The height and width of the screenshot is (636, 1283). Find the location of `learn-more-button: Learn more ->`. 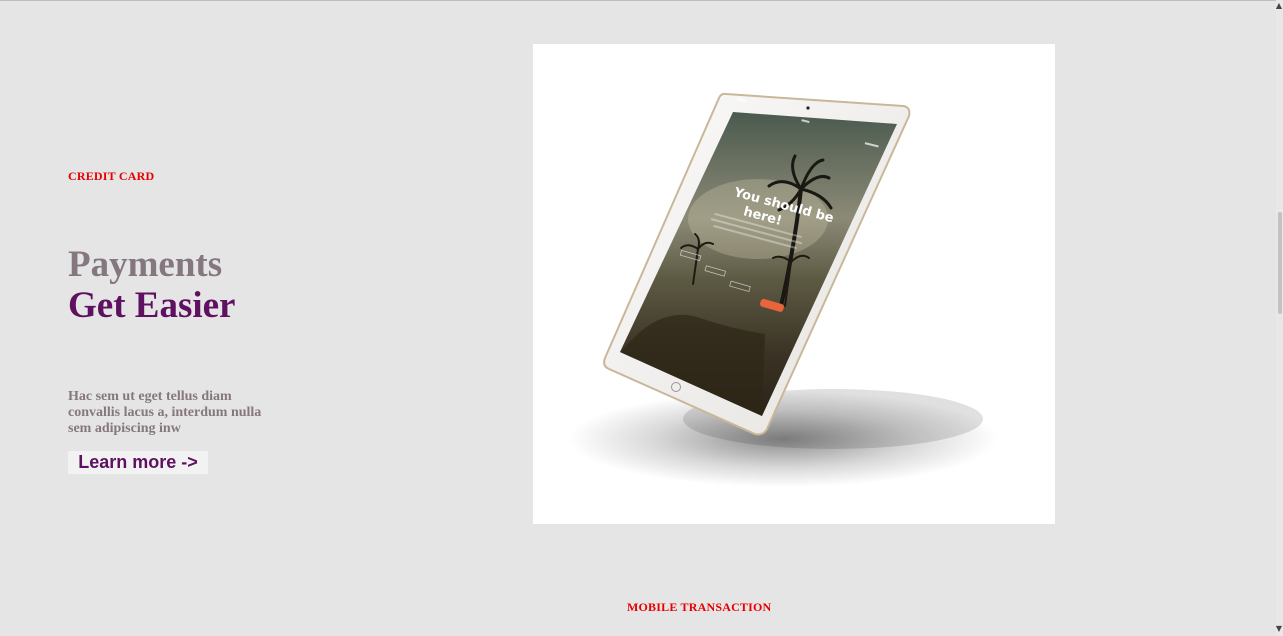

learn-more-button: Learn more -> is located at coordinates (138, 462).